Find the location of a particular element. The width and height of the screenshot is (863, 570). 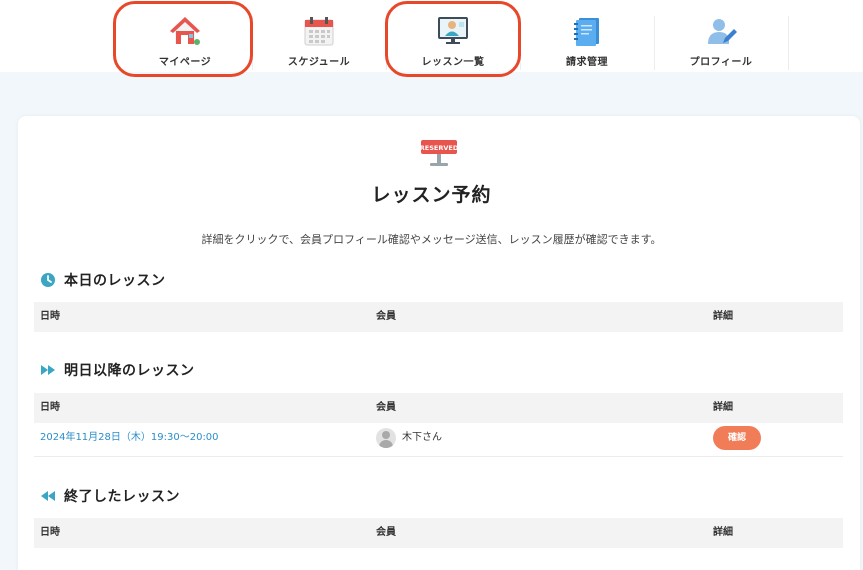

table-header-finished: 日時 会員 詳細 is located at coordinates (438, 533).